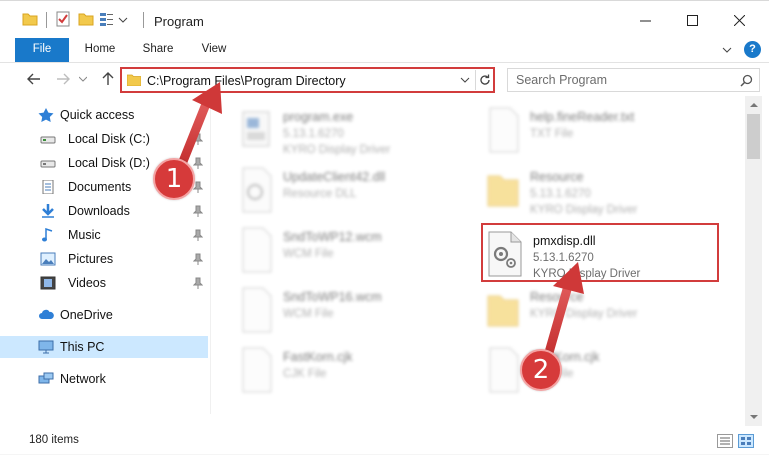 The width and height of the screenshot is (769, 469). What do you see at coordinates (104, 211) in the screenshot?
I see `nav-item-downloads: Downloads` at bounding box center [104, 211].